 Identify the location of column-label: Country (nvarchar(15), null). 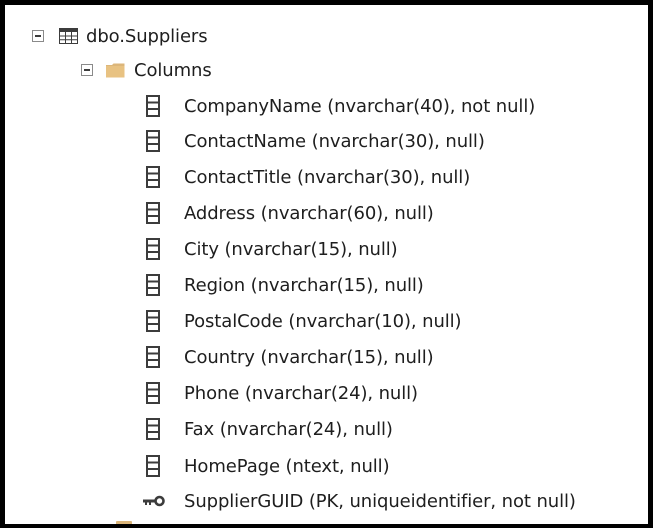
(309, 357).